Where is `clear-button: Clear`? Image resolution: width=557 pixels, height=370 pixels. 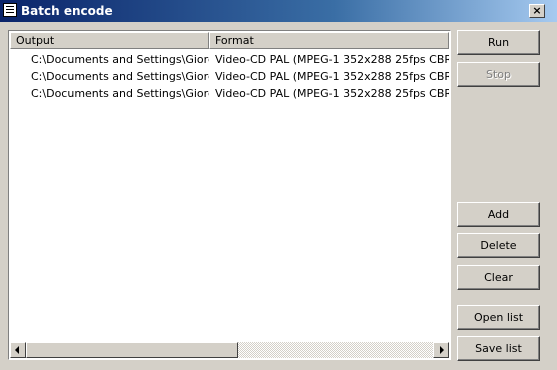 clear-button: Clear is located at coordinates (498, 277).